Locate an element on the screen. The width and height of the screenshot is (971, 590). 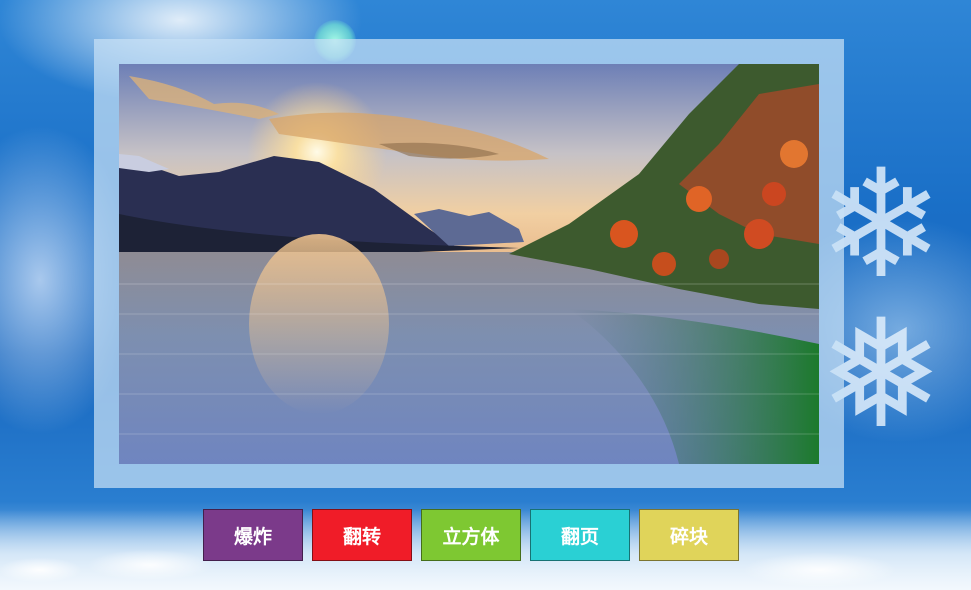
explode-button: 爆炸 is located at coordinates (253, 535).